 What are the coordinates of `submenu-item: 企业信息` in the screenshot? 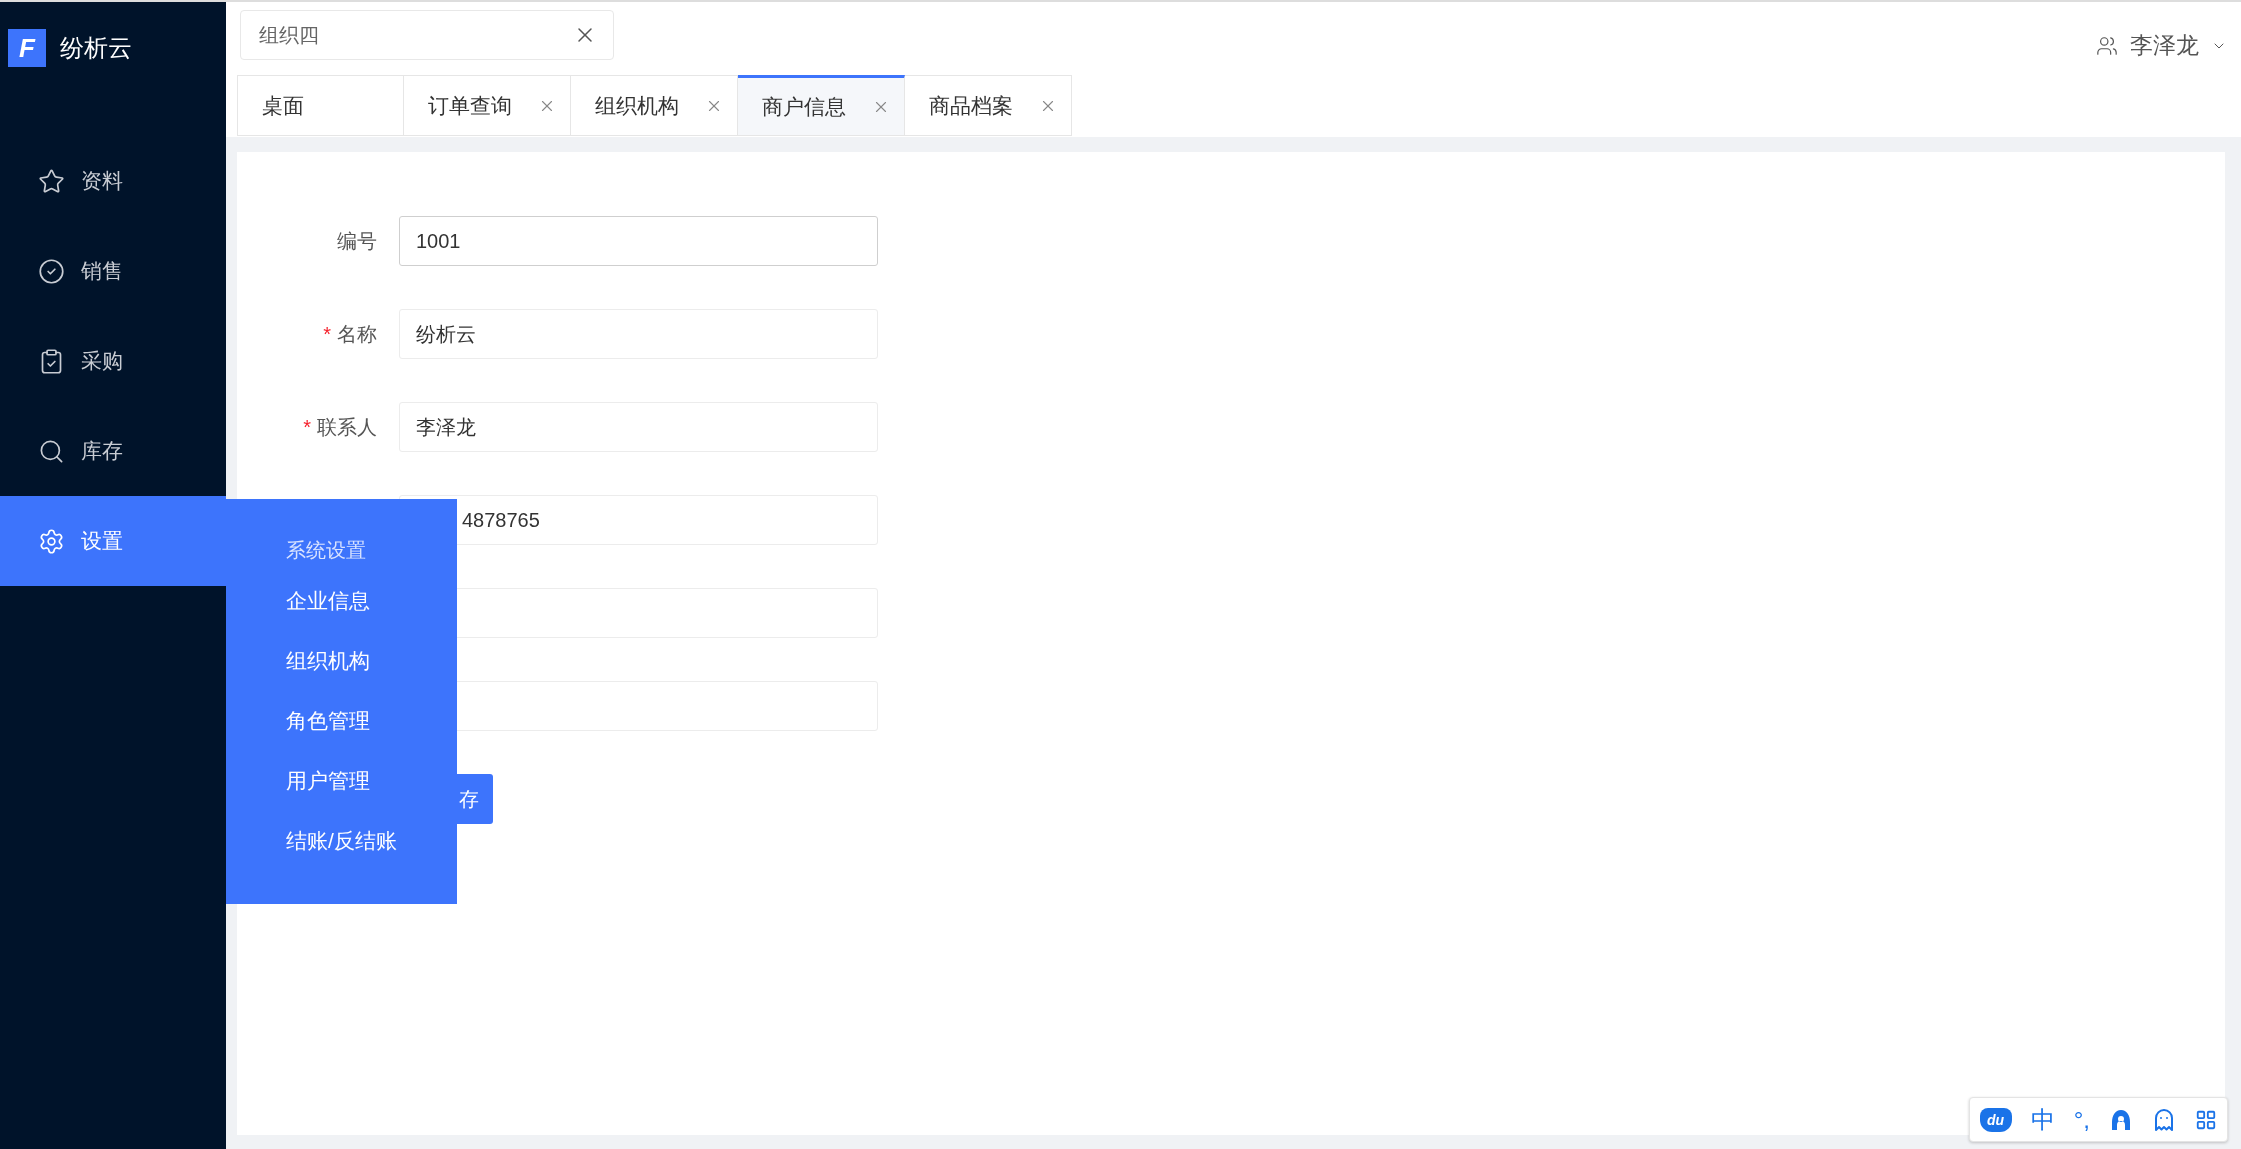 It's located at (371, 601).